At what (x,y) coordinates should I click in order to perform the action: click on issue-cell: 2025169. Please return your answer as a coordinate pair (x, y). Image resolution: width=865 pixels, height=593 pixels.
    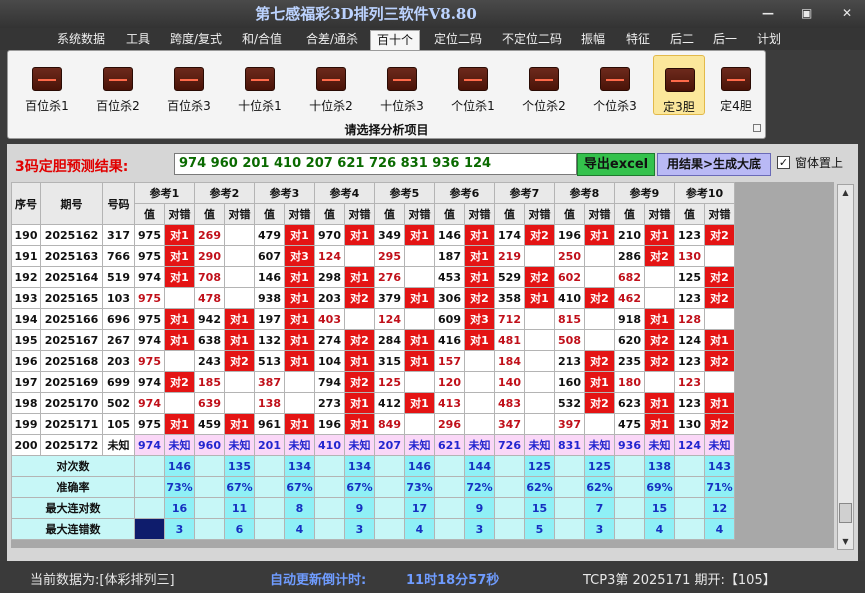
    Looking at the image, I should click on (71, 382).